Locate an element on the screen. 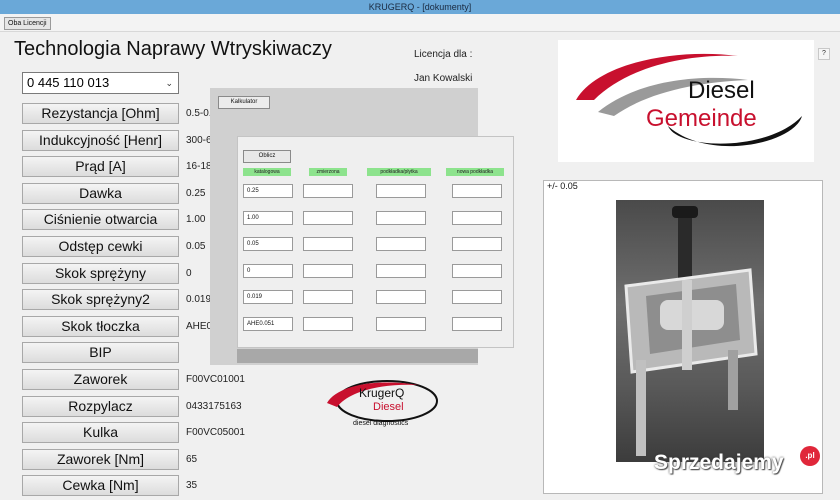 The image size is (840, 500). column-header-podkladka: podkładka/płytka is located at coordinates (399, 172).